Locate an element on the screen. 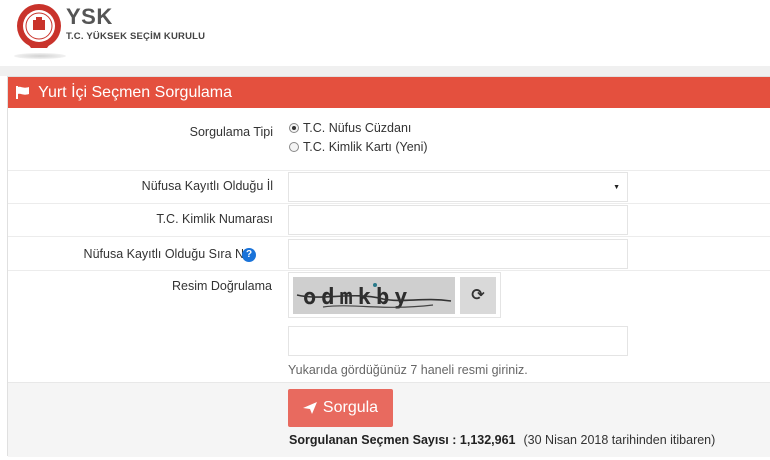 This screenshot has height=460, width=770. radio-option-nufus-cuzdani: T.C. Nüfus Cüzdanı is located at coordinates (350, 128).